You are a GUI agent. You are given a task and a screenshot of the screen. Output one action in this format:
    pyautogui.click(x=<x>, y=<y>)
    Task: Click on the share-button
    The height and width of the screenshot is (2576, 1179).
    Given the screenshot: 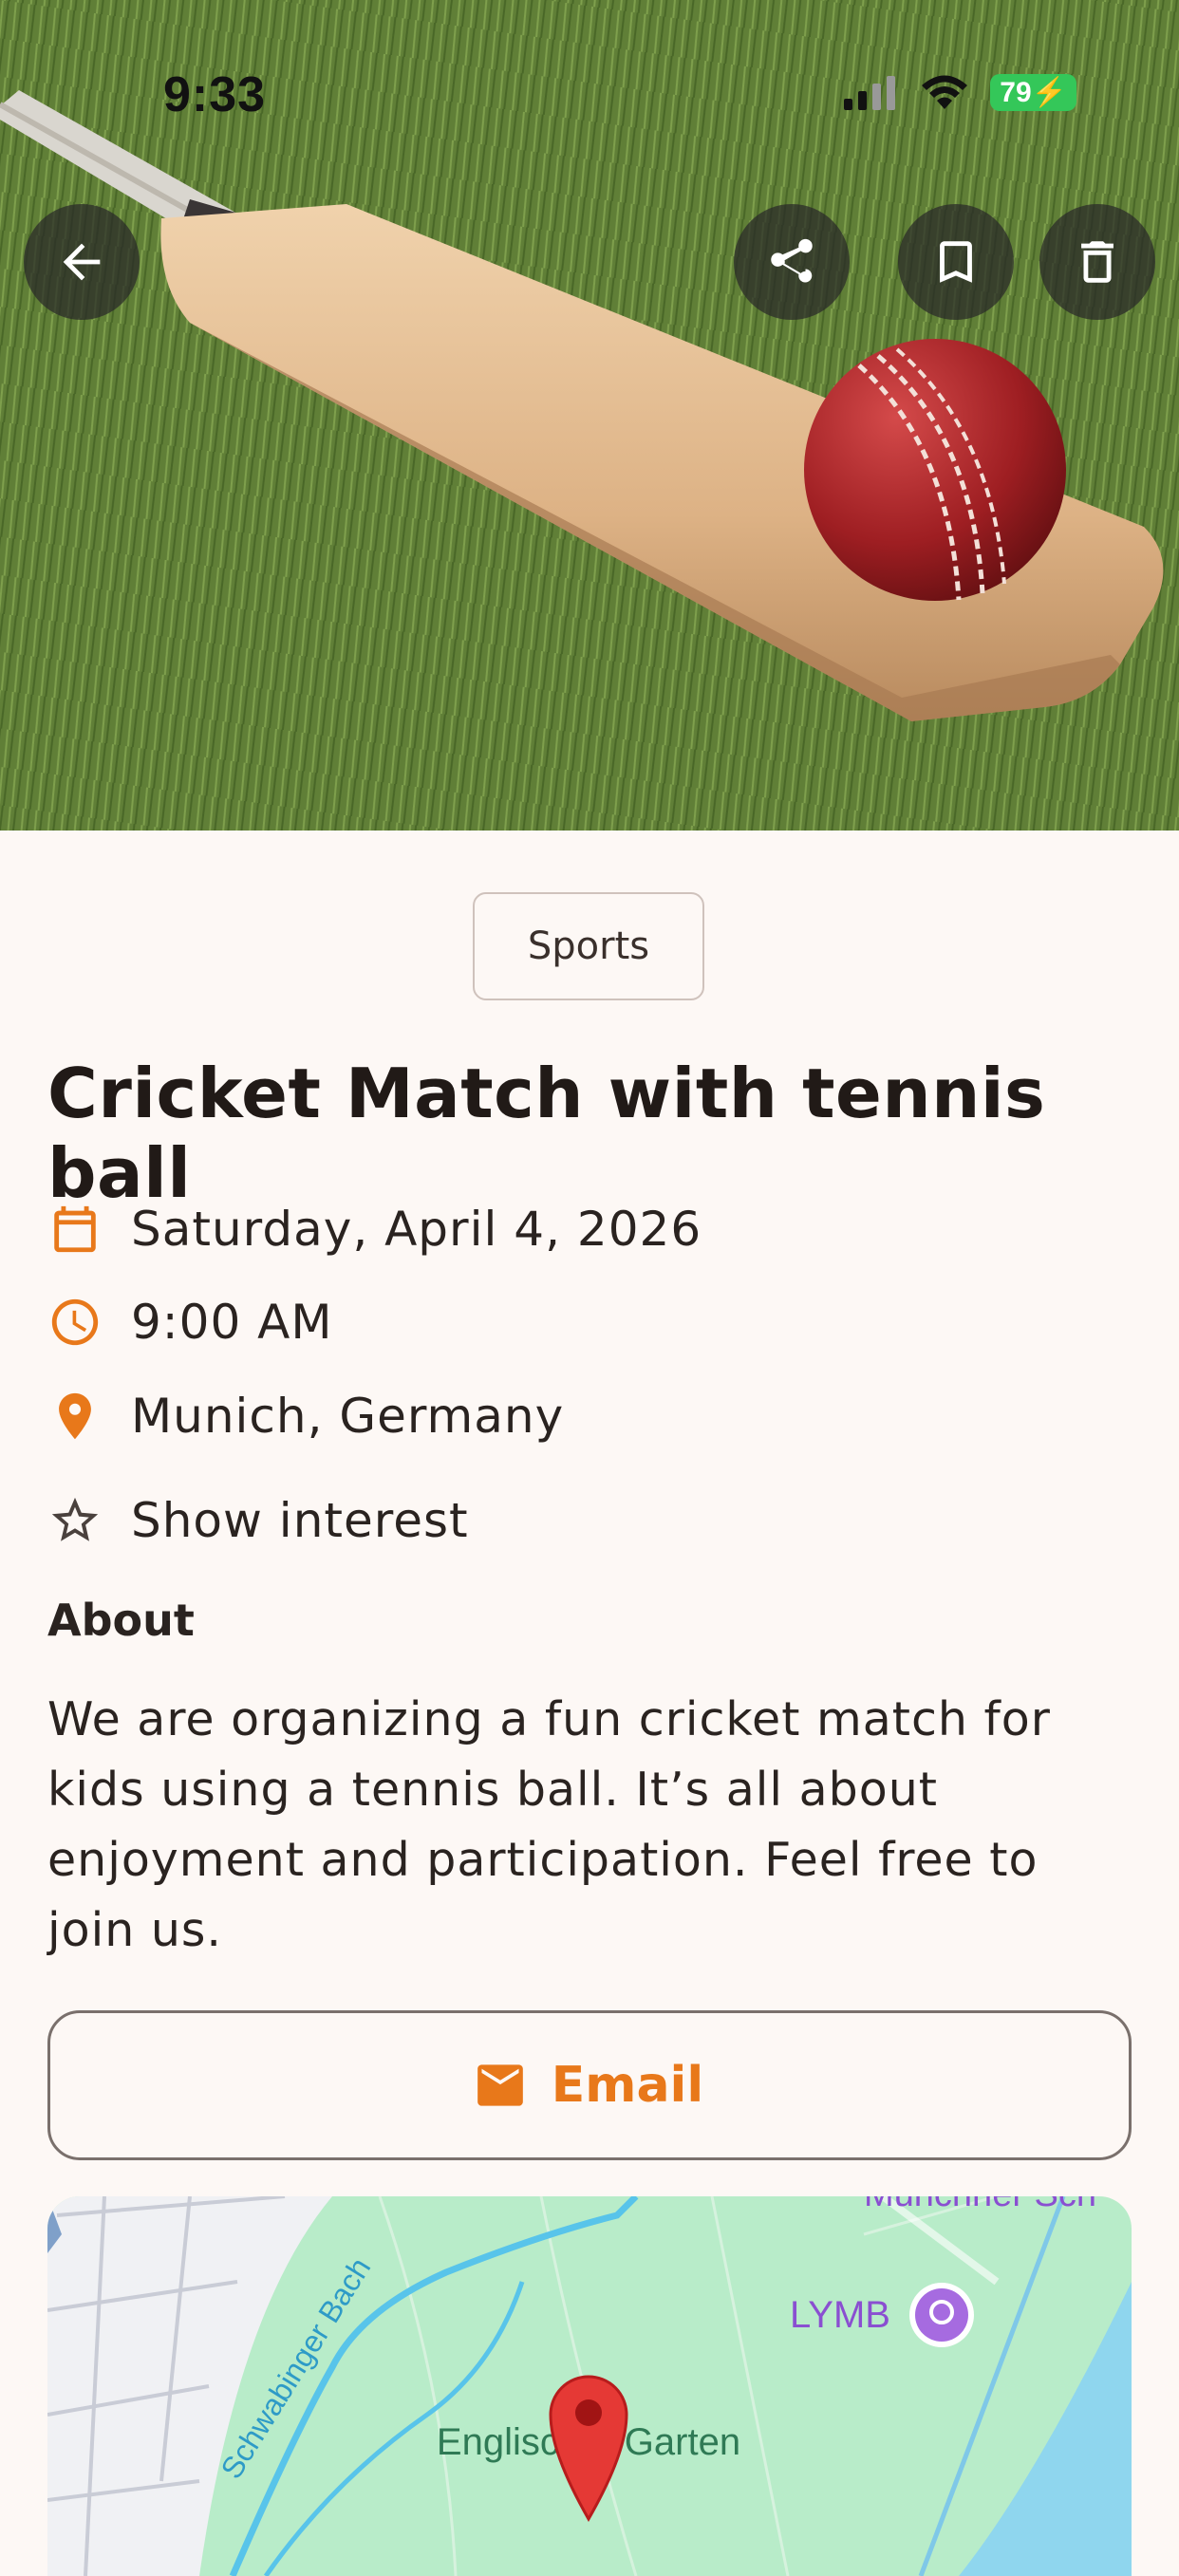 What is the action you would take?
    pyautogui.click(x=792, y=262)
    